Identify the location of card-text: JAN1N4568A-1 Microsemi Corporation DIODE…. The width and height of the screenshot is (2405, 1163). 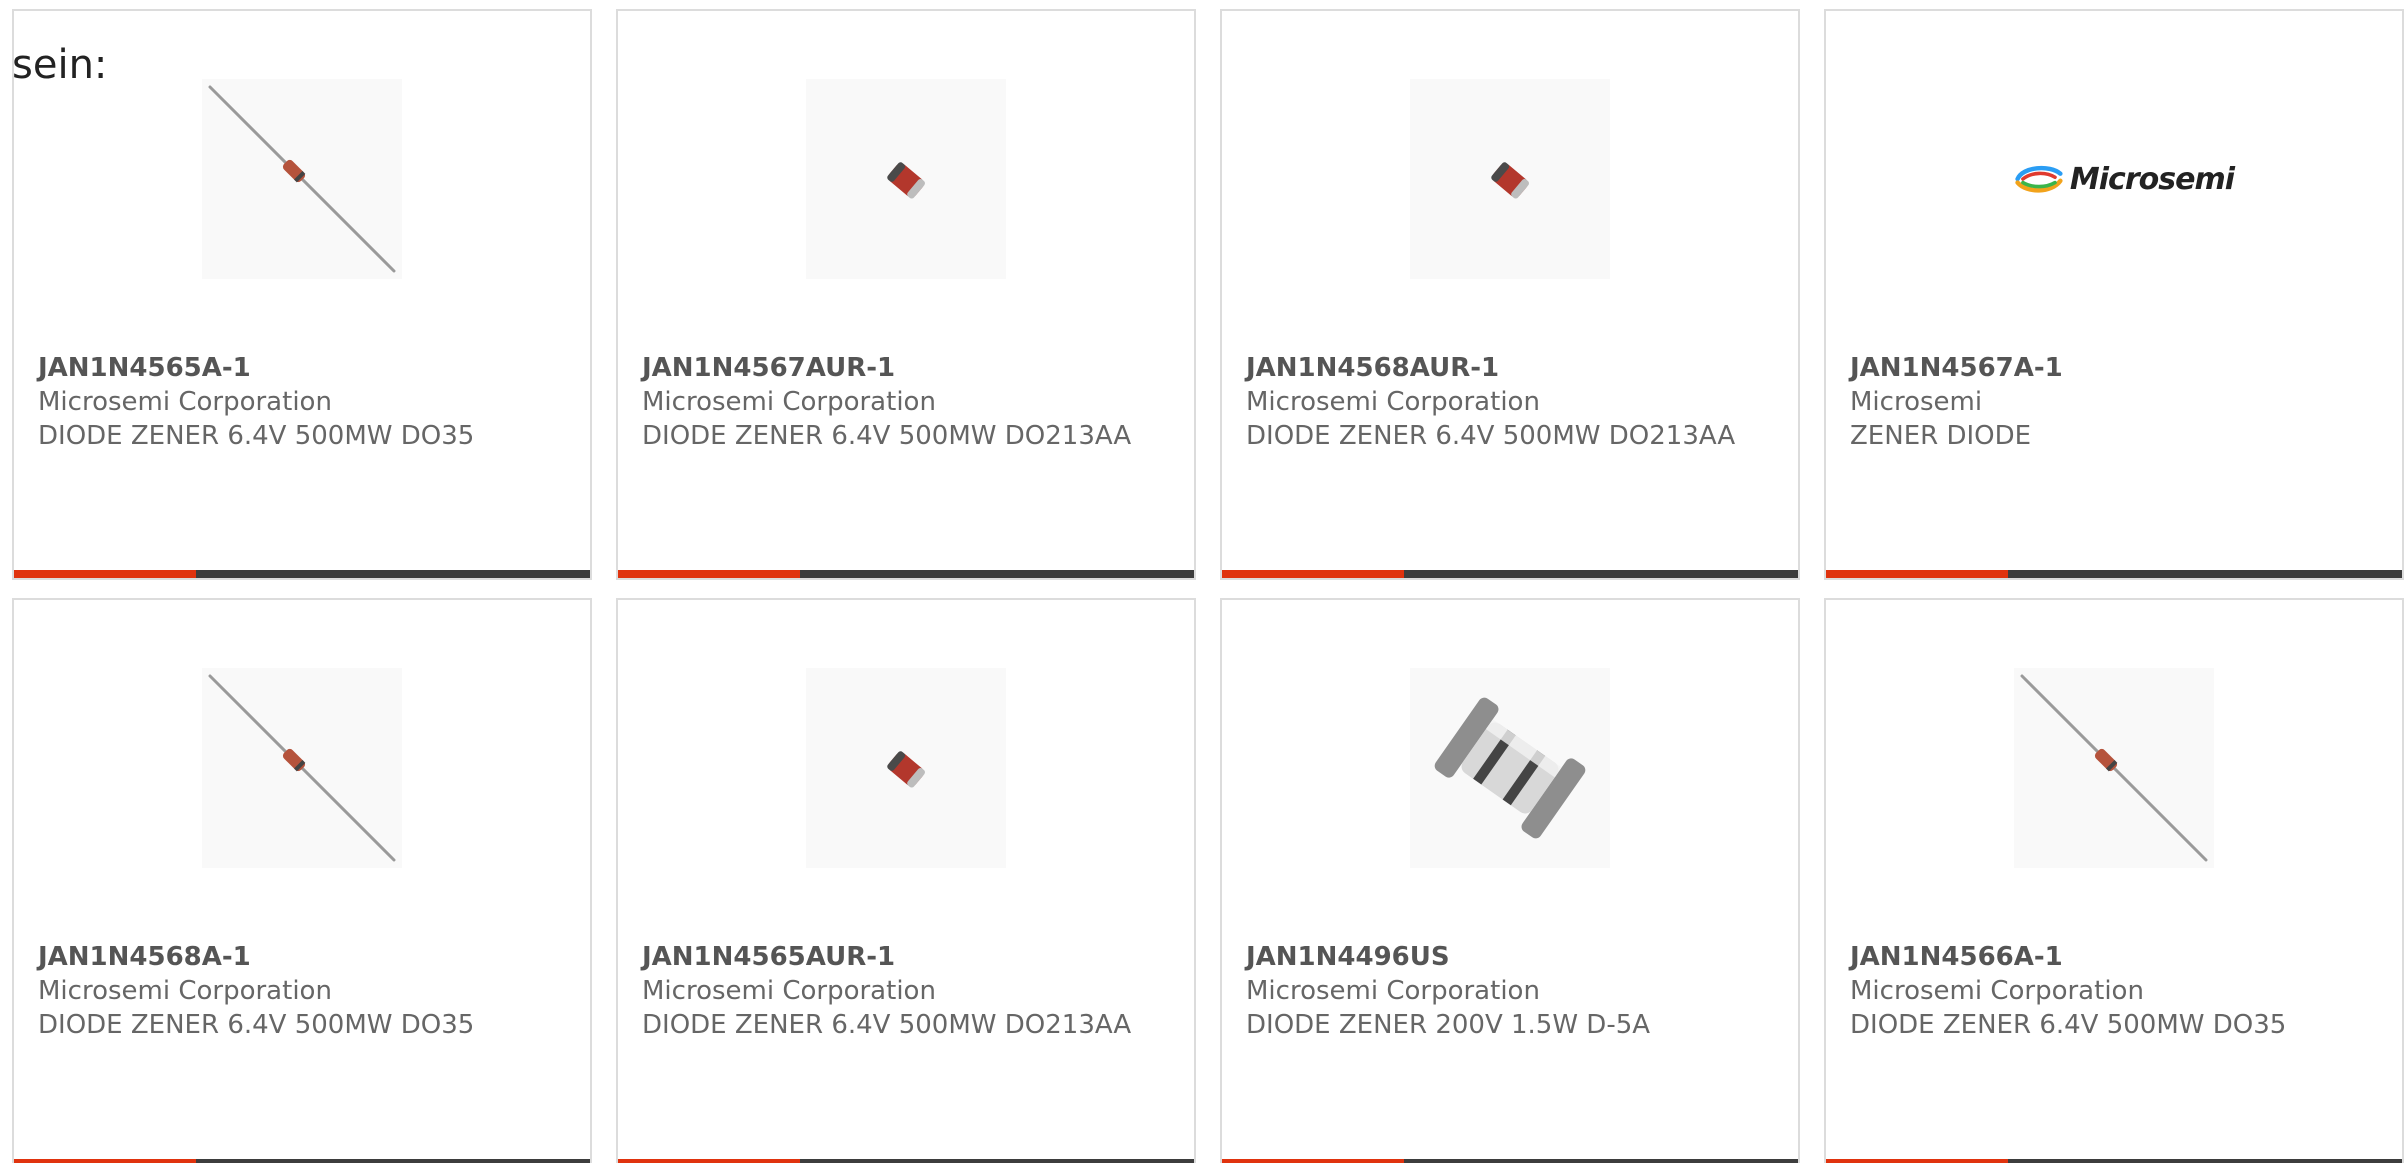
(298, 991).